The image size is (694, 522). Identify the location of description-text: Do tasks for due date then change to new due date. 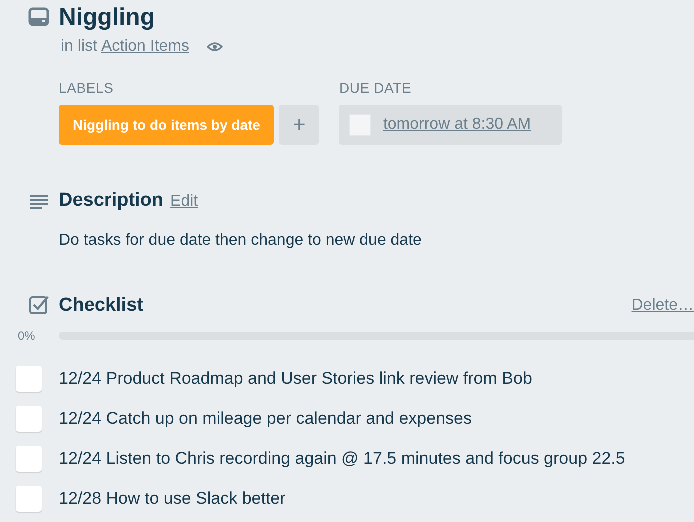
(241, 241).